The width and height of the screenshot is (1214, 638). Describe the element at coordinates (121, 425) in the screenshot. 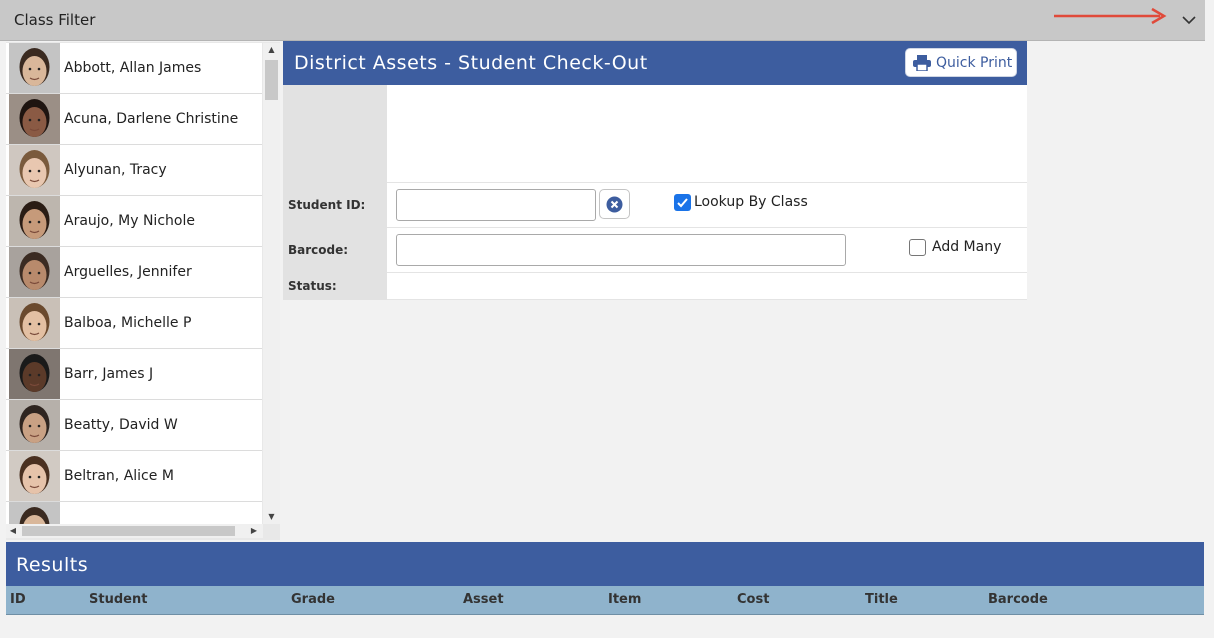

I see `student-name: Beatty, David W` at that location.